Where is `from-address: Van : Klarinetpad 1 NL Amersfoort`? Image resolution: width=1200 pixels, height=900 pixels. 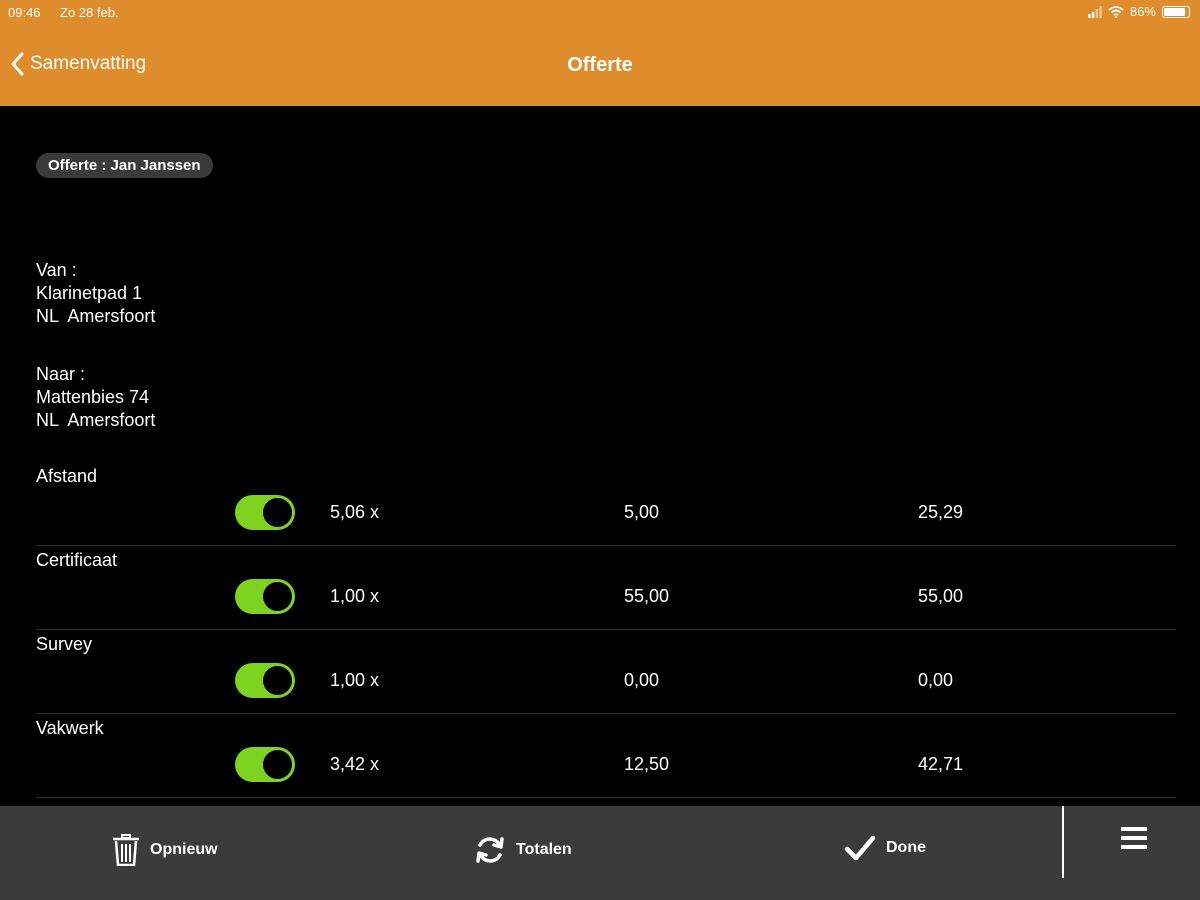 from-address: Van : Klarinetpad 1 NL Amersfoort is located at coordinates (95, 293).